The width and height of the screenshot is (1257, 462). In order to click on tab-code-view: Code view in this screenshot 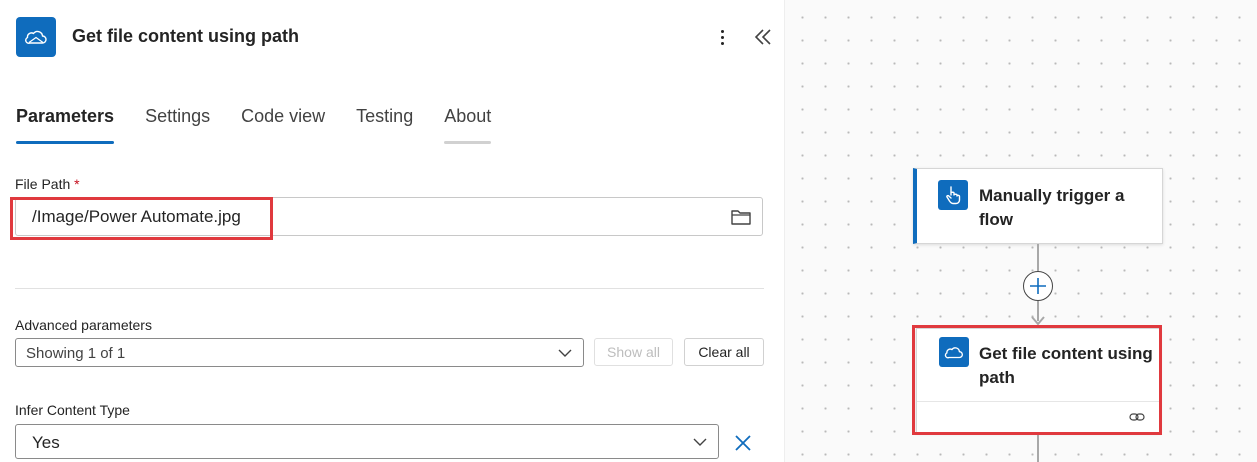, I will do `click(283, 122)`.